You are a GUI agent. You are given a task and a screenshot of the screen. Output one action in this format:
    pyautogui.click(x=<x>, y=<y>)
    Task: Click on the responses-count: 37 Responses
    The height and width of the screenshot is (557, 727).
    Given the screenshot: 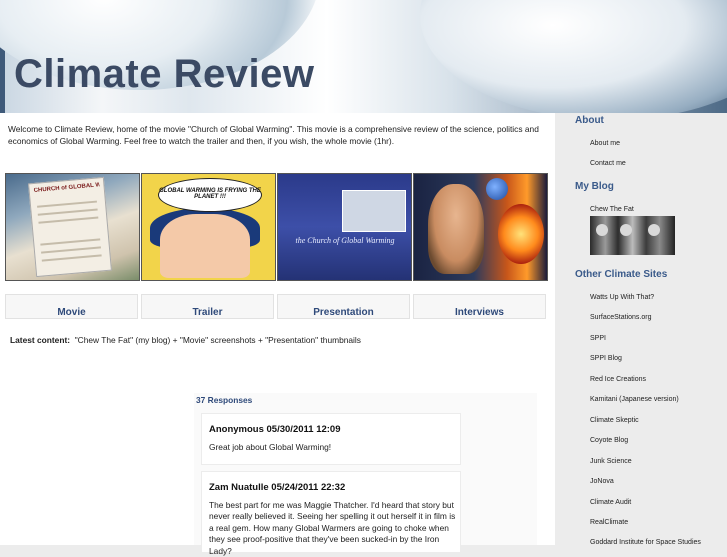 What is the action you would take?
    pyautogui.click(x=224, y=400)
    